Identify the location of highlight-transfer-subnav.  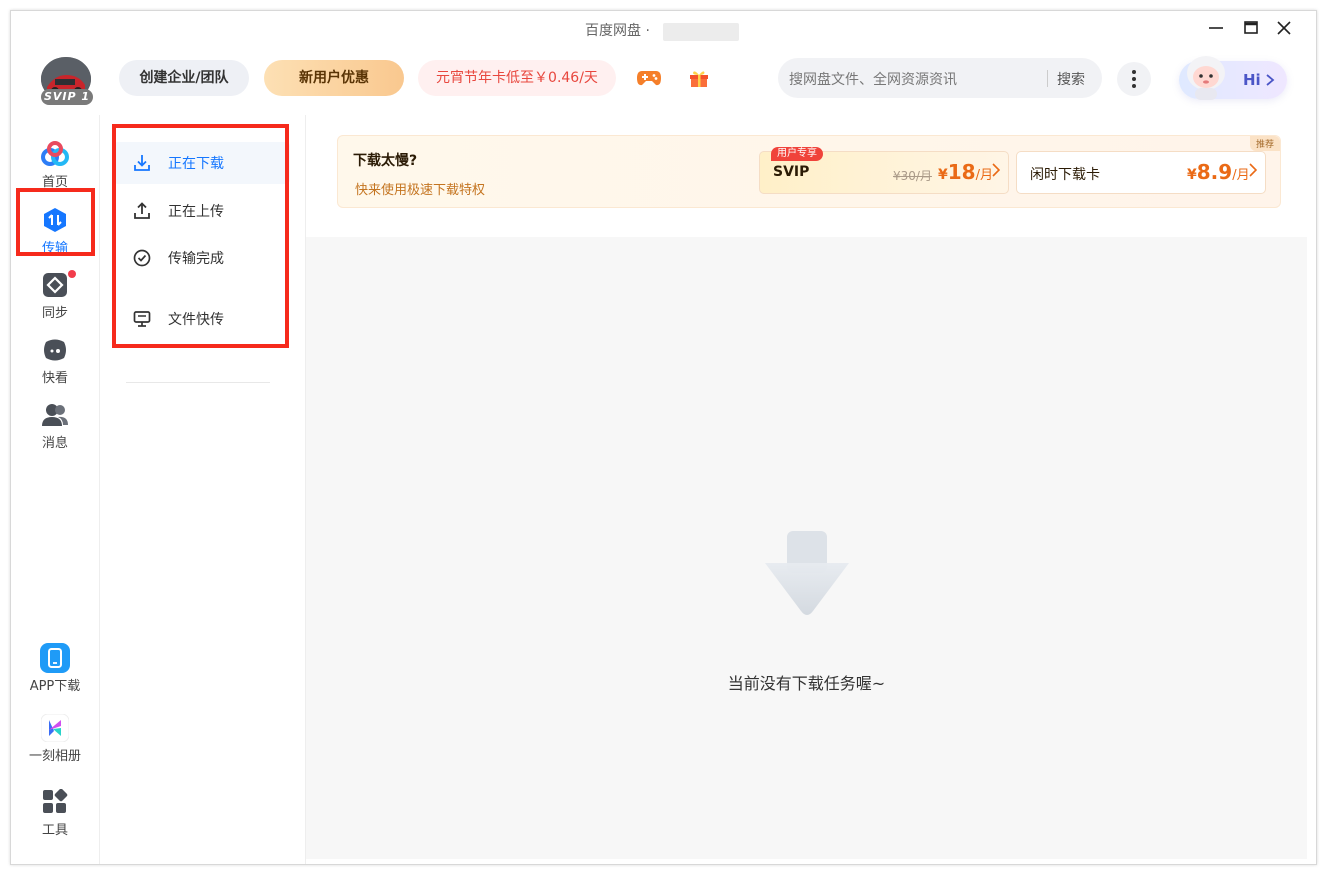
(200, 236).